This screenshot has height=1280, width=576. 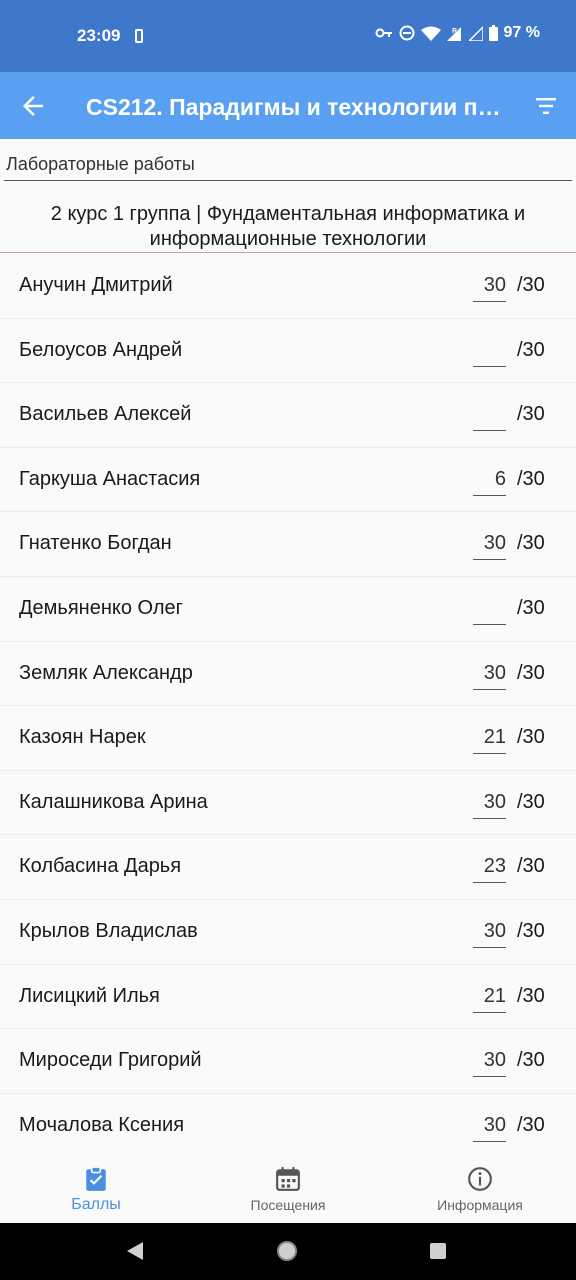 I want to click on student-name: Анучин Дмитрий, so click(x=96, y=285).